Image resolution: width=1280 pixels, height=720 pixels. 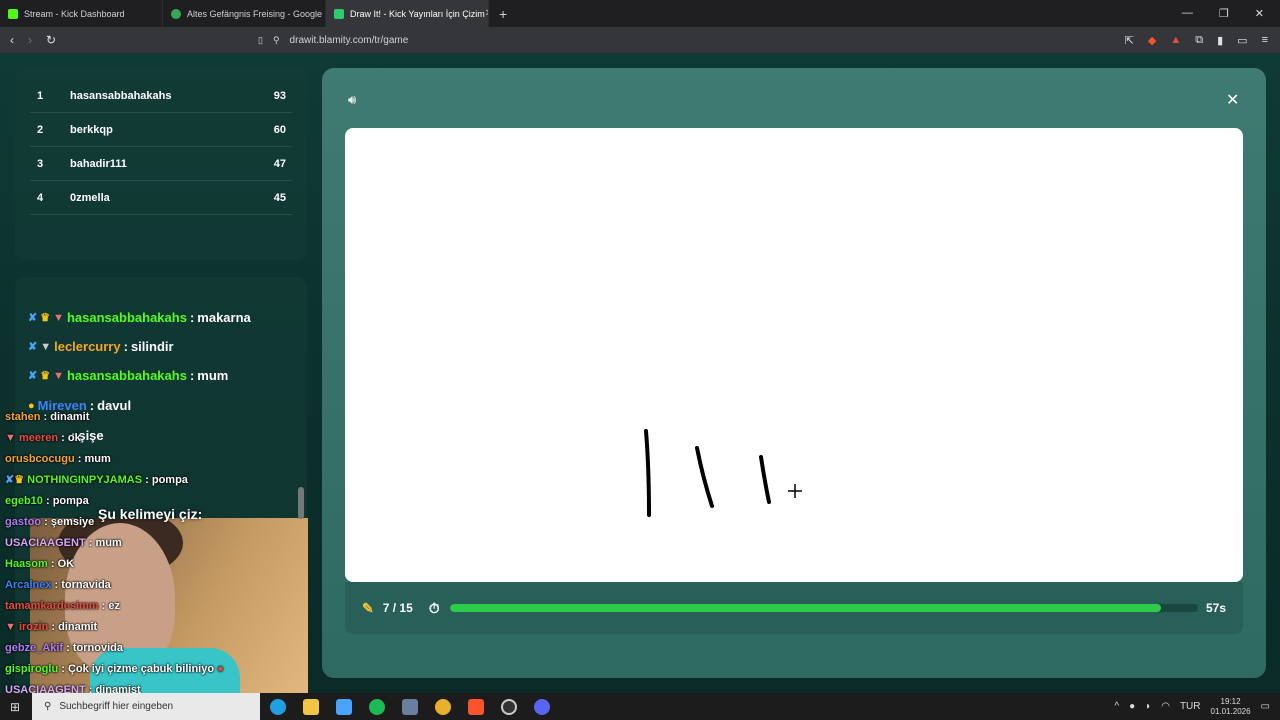 What do you see at coordinates (161, 164) in the screenshot?
I see `leaderboard-row: 3 bahadir111 47` at bounding box center [161, 164].